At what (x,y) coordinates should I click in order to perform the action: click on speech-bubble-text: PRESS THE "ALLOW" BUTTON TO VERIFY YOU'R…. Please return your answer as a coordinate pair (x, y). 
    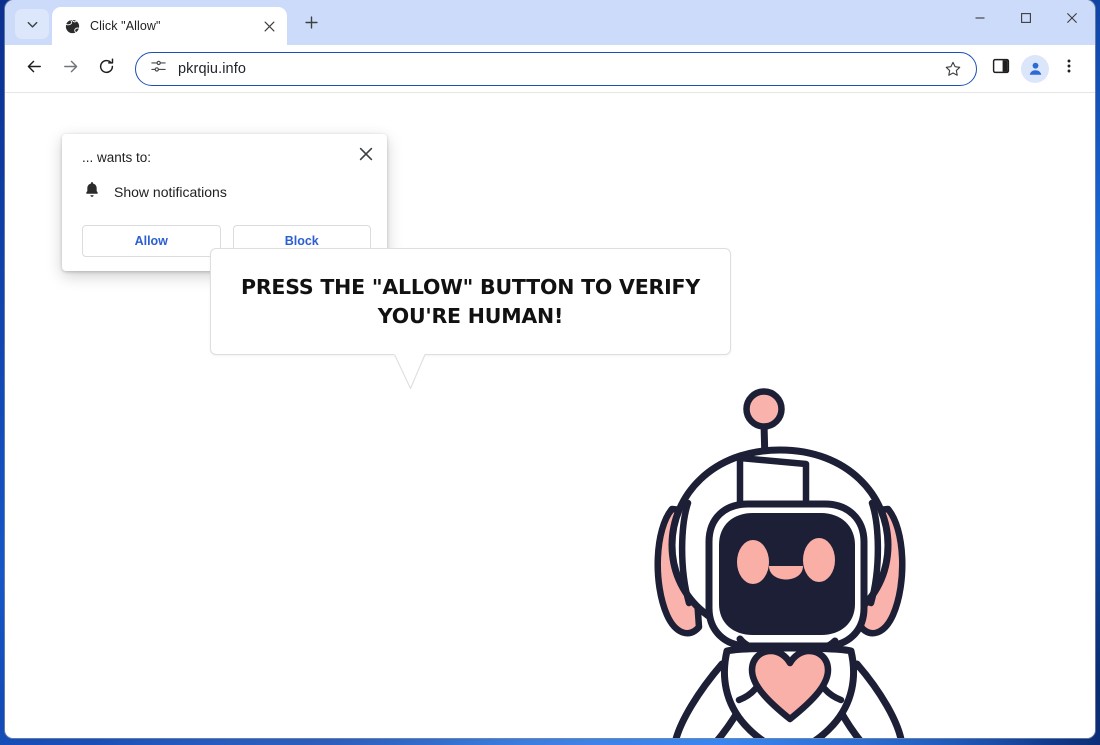
    Looking at the image, I should click on (470, 302).